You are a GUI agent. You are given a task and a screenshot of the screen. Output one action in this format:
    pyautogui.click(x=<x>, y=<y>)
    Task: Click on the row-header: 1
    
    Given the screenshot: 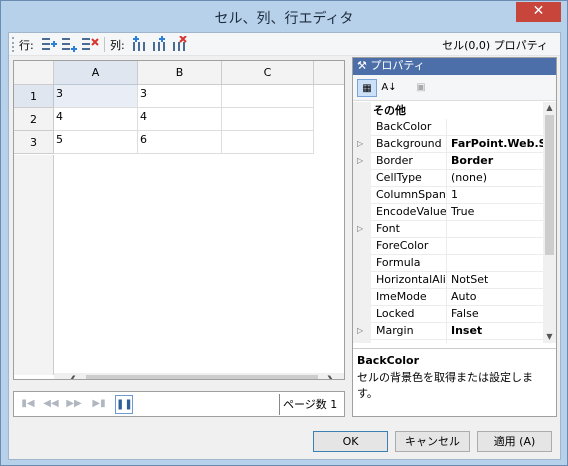 What is the action you would take?
    pyautogui.click(x=34, y=96)
    